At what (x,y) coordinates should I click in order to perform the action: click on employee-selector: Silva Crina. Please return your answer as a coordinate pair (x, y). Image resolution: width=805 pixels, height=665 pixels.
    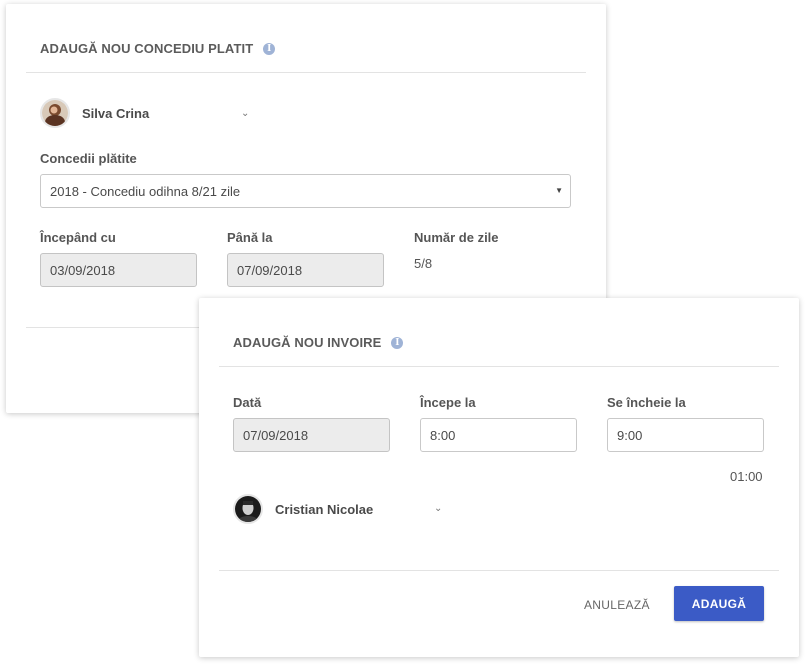
    Looking at the image, I should click on (94, 113).